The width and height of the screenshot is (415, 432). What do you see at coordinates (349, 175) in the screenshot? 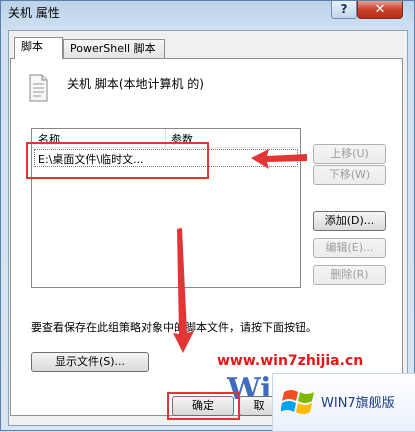
I see `move-down-button: 下移(W)` at bounding box center [349, 175].